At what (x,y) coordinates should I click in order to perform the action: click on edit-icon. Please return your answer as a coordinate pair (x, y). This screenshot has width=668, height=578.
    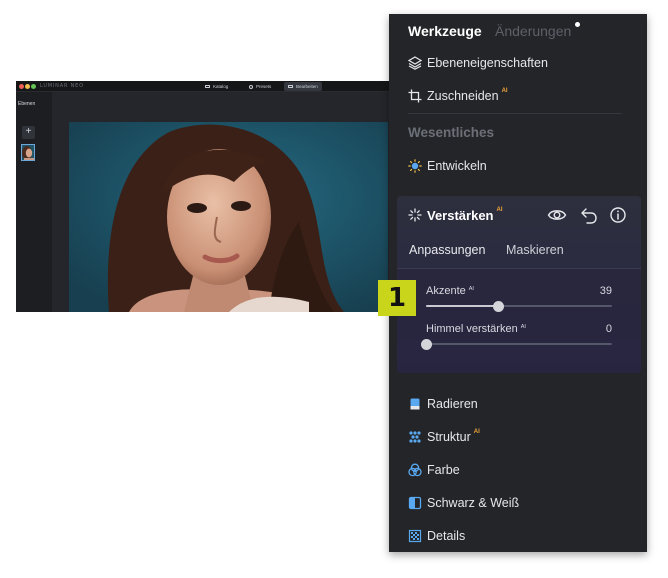
    Looking at the image, I should click on (290, 87).